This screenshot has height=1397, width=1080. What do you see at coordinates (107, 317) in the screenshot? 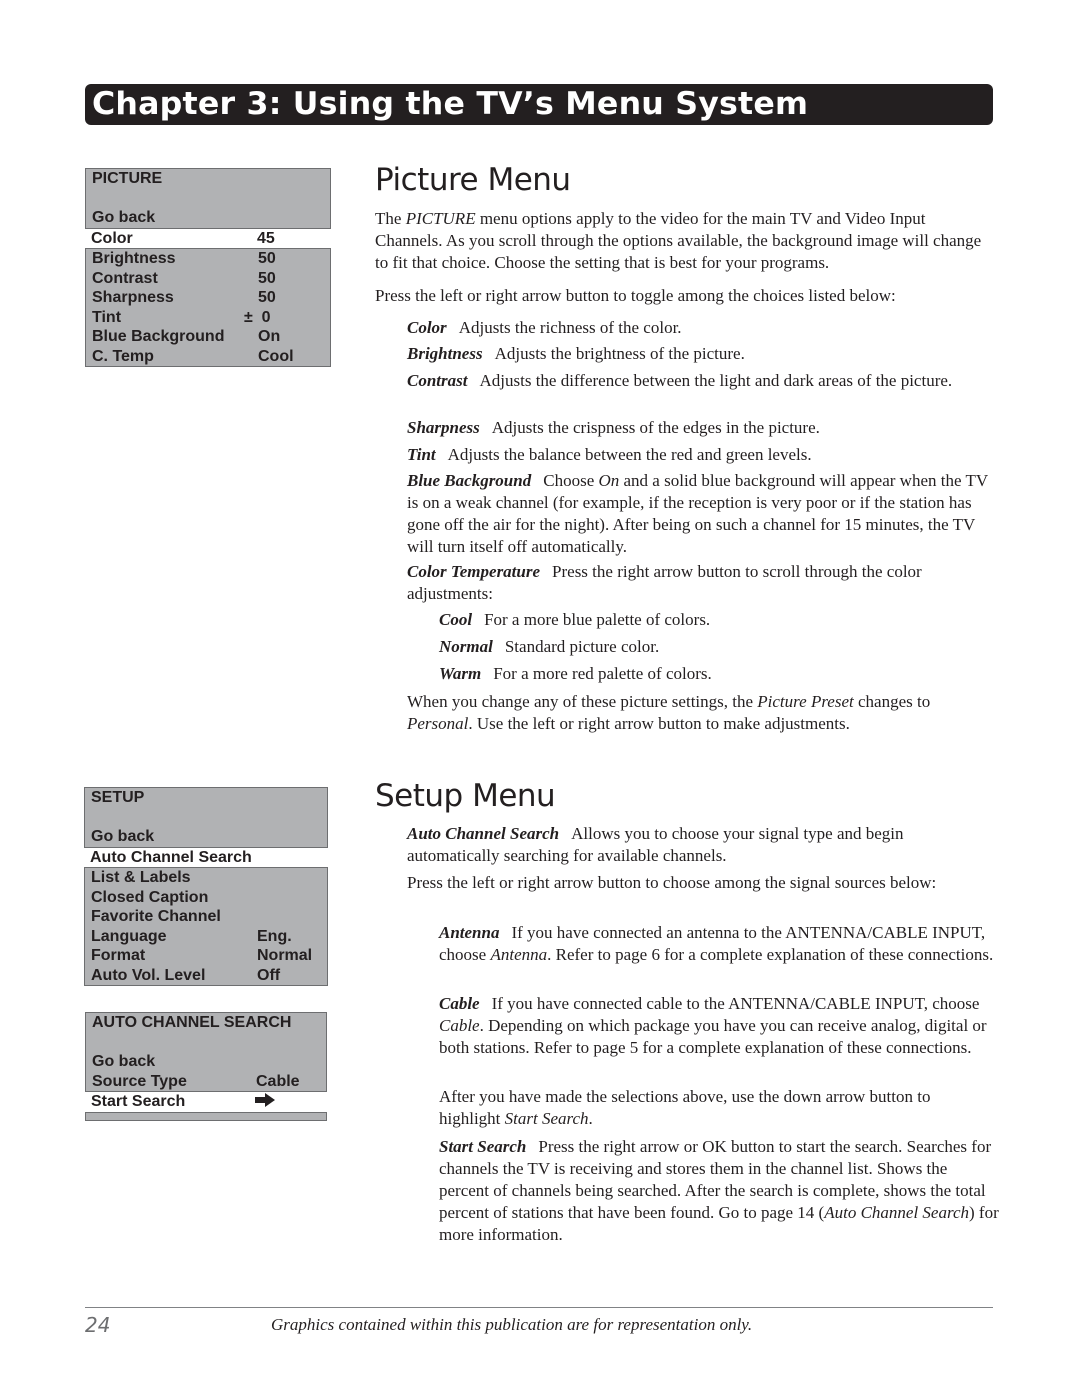
I see `menu-item-label: Tint` at bounding box center [107, 317].